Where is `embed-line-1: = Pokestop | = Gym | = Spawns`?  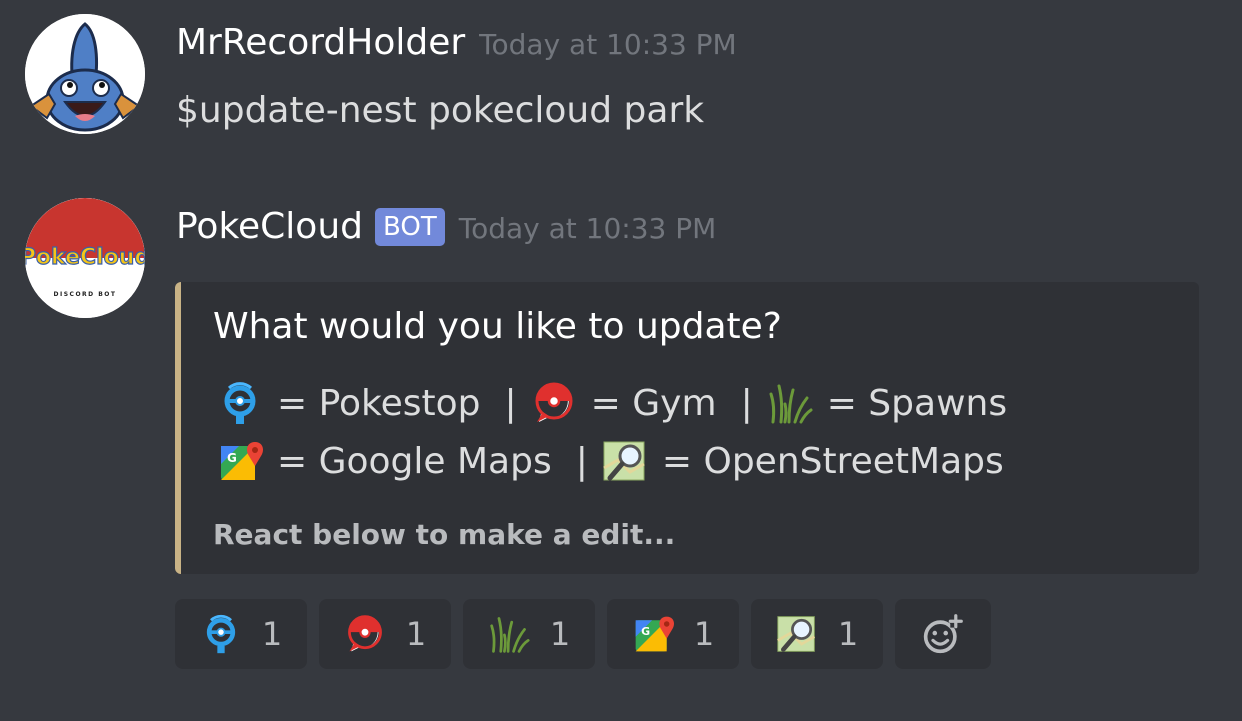 embed-line-1: = Pokestop | = Gym | = Spawns is located at coordinates (617, 403).